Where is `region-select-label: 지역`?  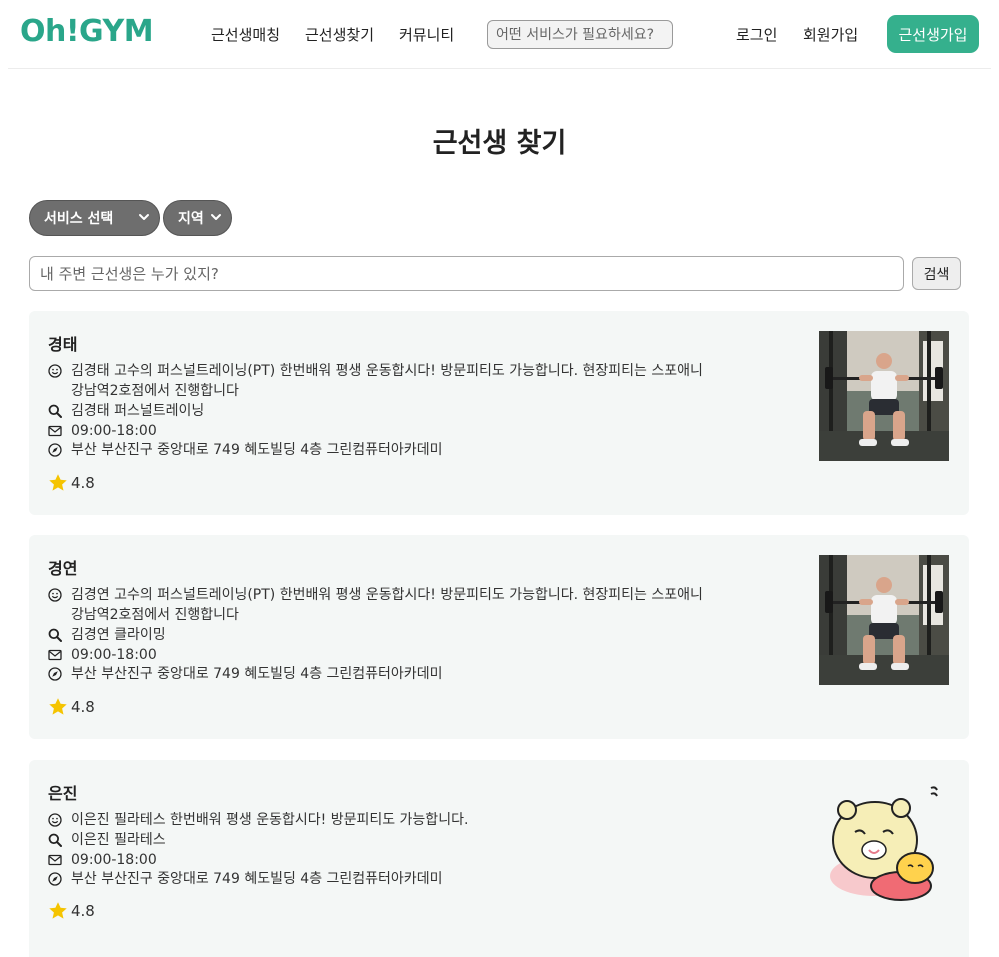 region-select-label: 지역 is located at coordinates (191, 219).